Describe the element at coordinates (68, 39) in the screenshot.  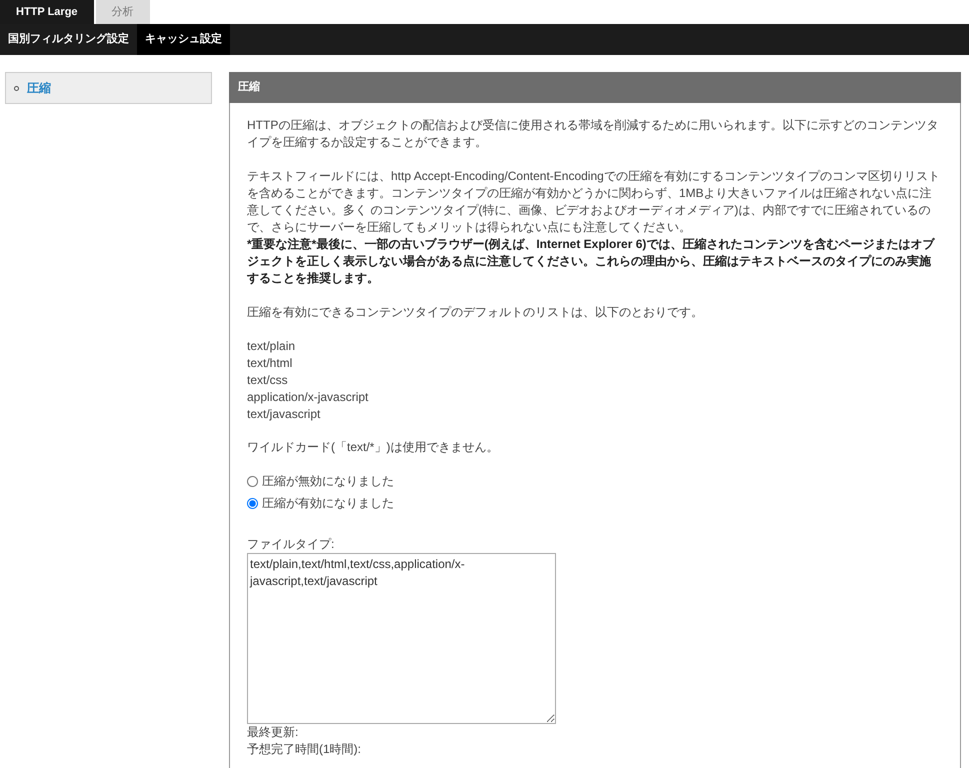
I see `sub-tab: 国別フィルタリング設定` at that location.